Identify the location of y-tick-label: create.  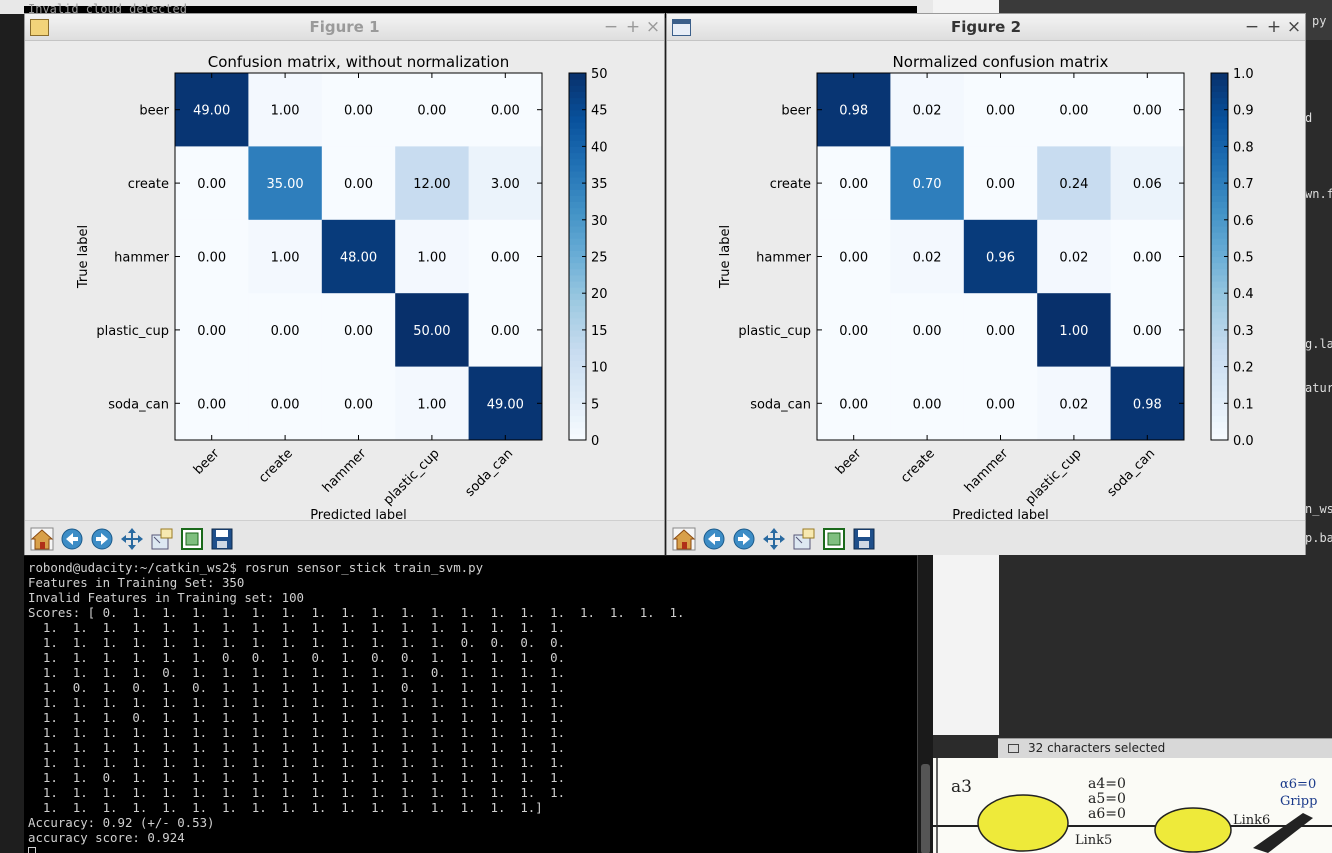
(148, 184).